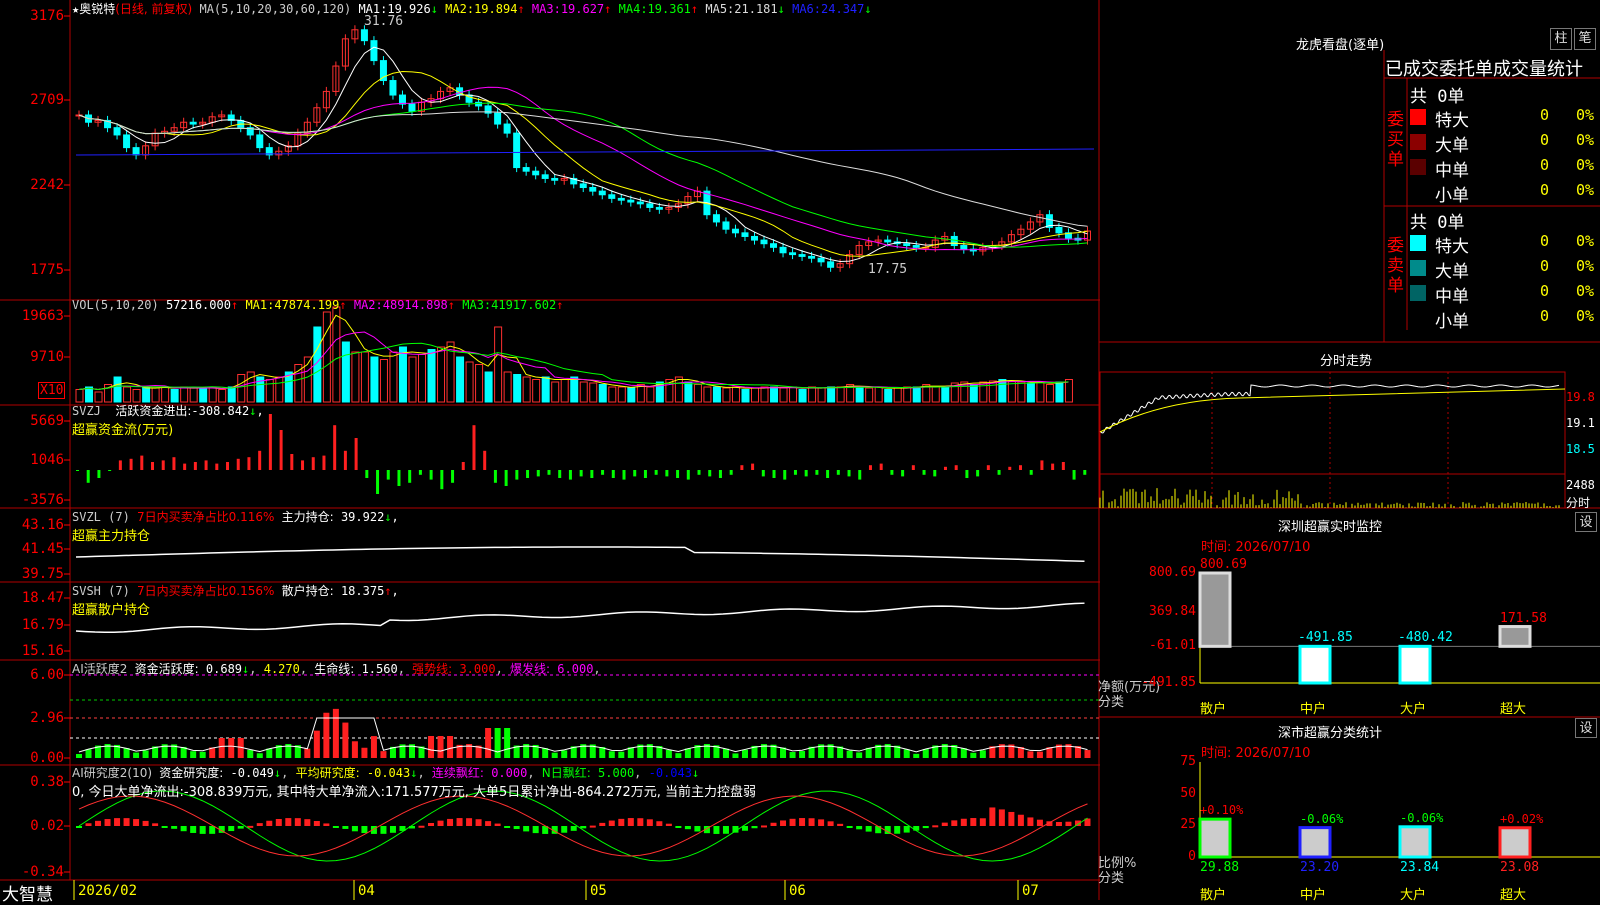 The height and width of the screenshot is (905, 1600). What do you see at coordinates (220, 411) in the screenshot?
I see `svzj-value: -308.842` at bounding box center [220, 411].